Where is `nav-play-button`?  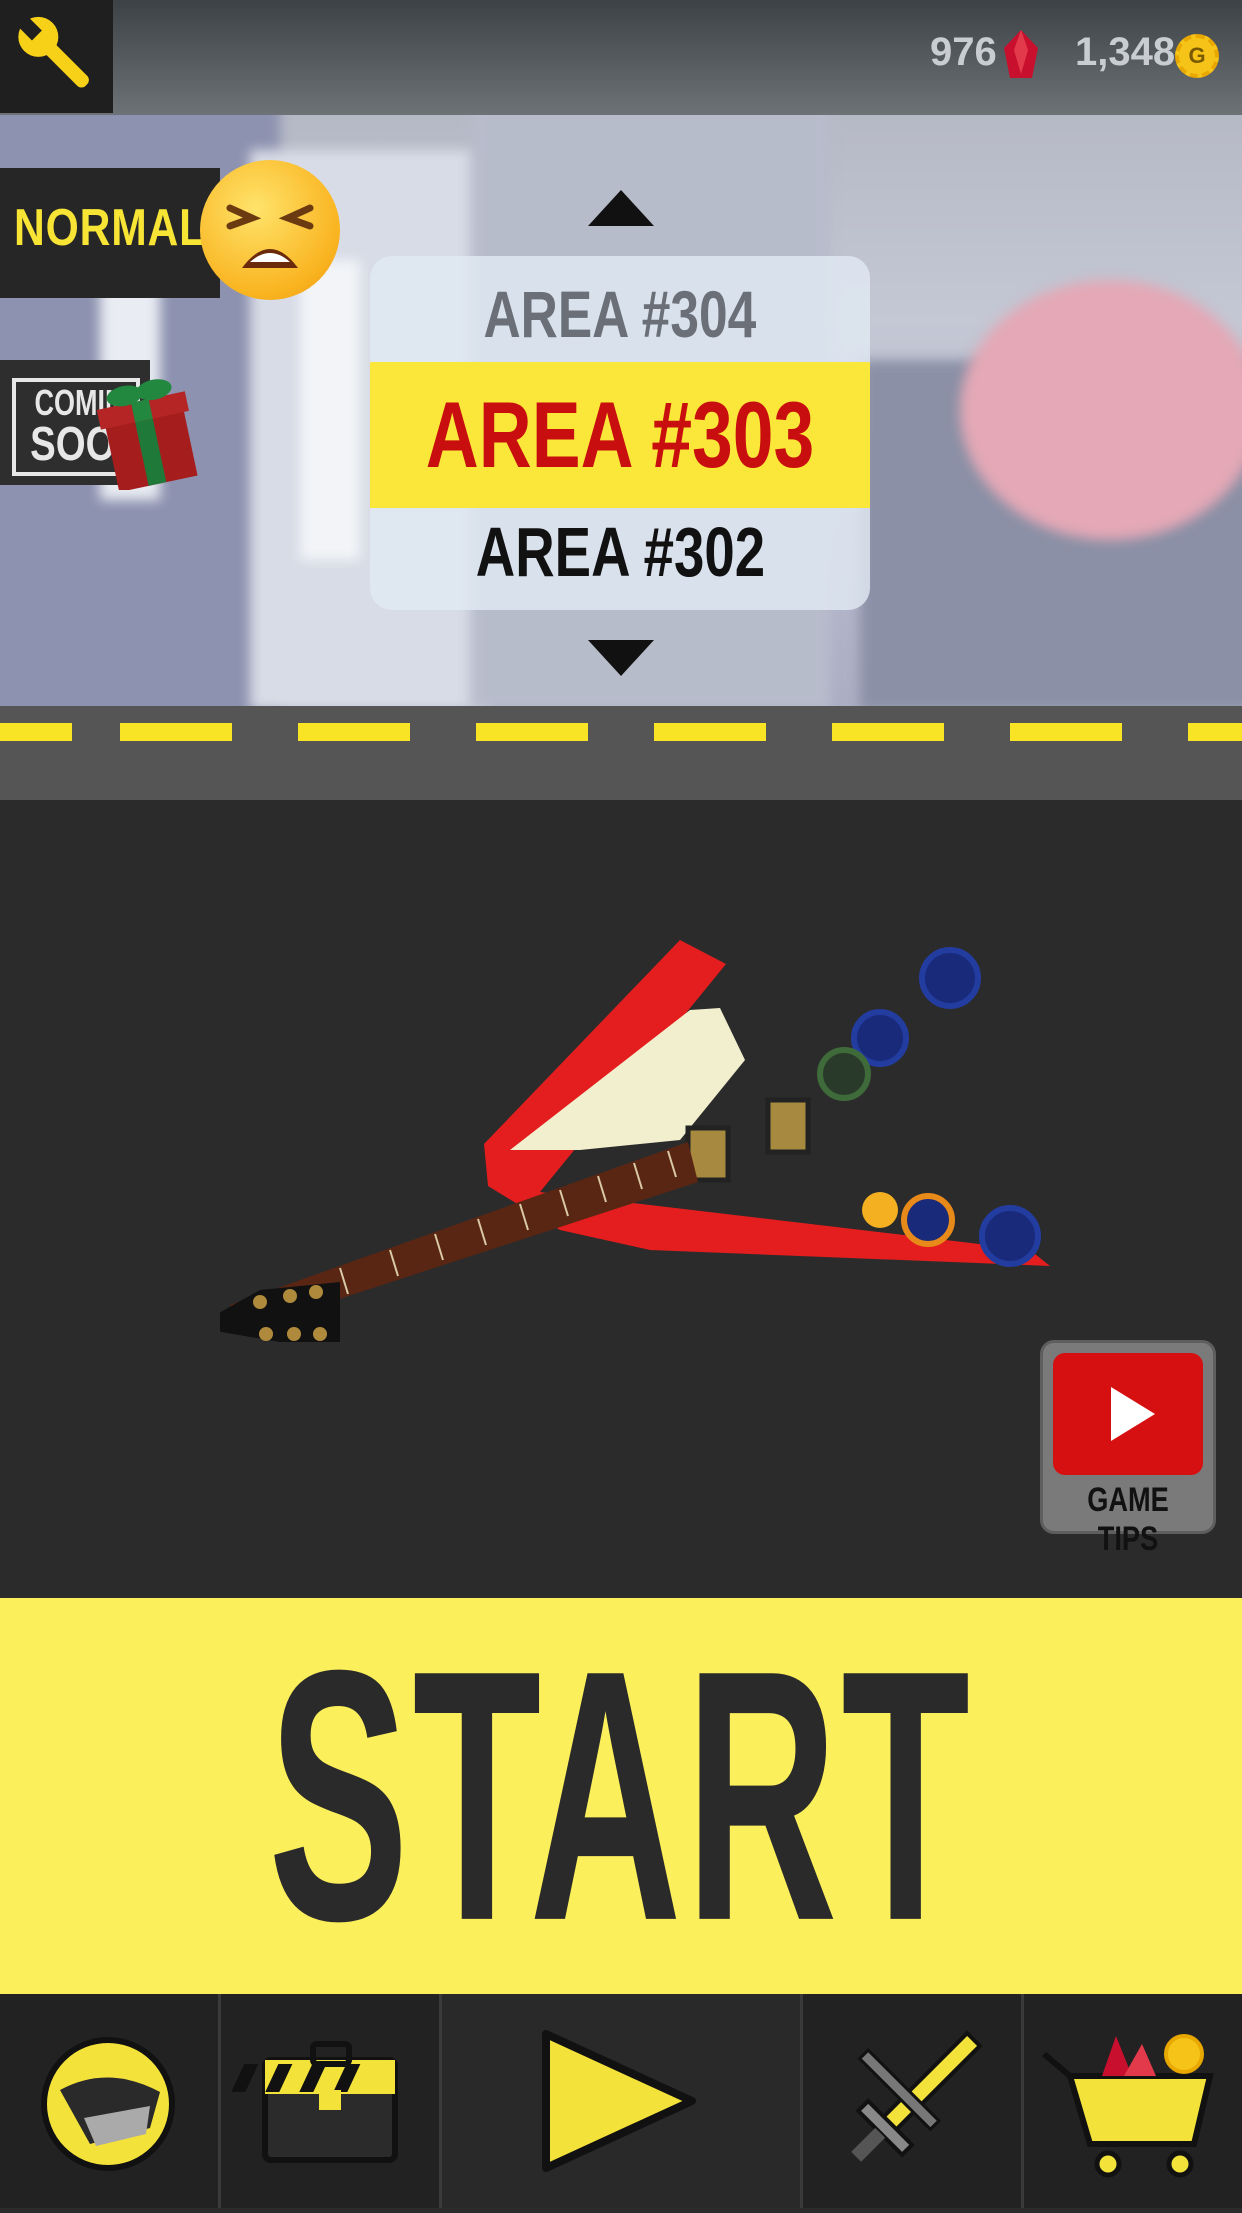 nav-play-button is located at coordinates (622, 2101).